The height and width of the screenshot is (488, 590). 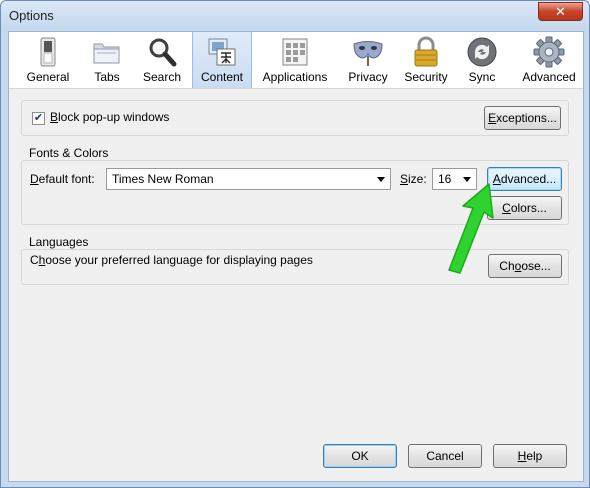 I want to click on tab-content-label: Content, so click(x=222, y=77).